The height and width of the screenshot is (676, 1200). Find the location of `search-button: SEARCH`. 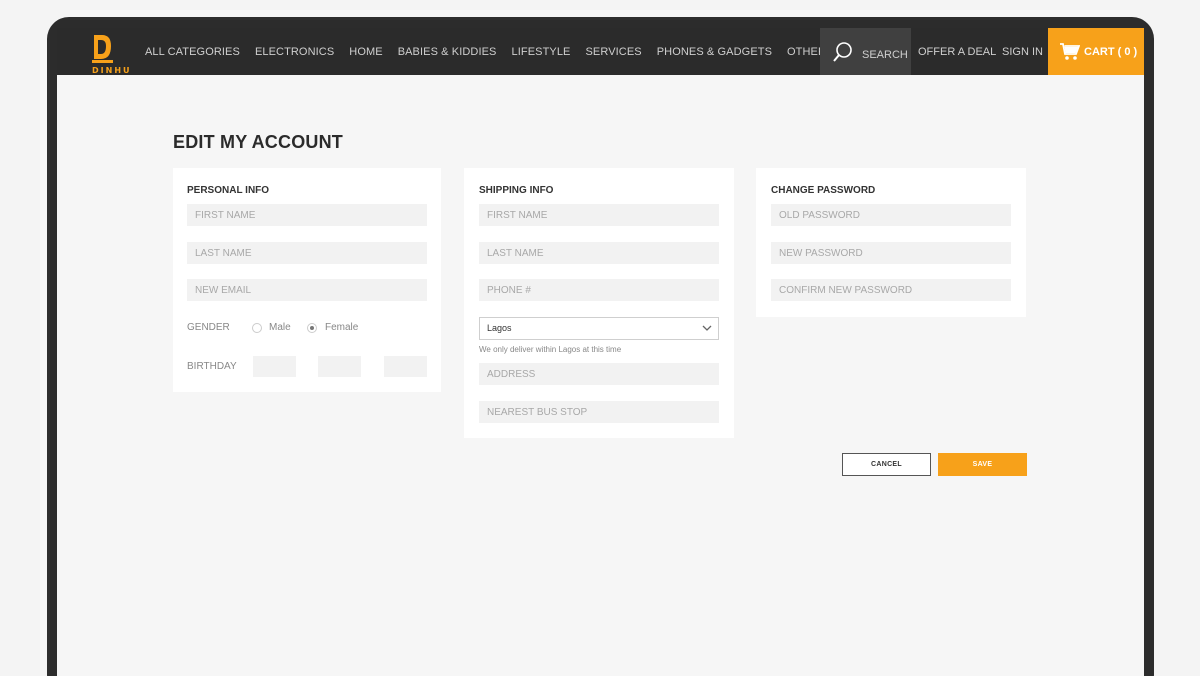

search-button: SEARCH is located at coordinates (865, 51).